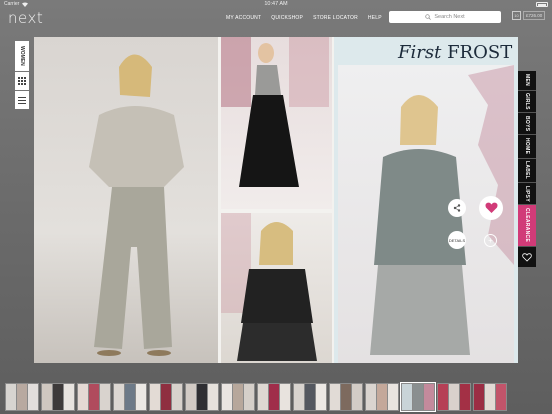  I want to click on status-time: 10:47 AM, so click(276, 4).